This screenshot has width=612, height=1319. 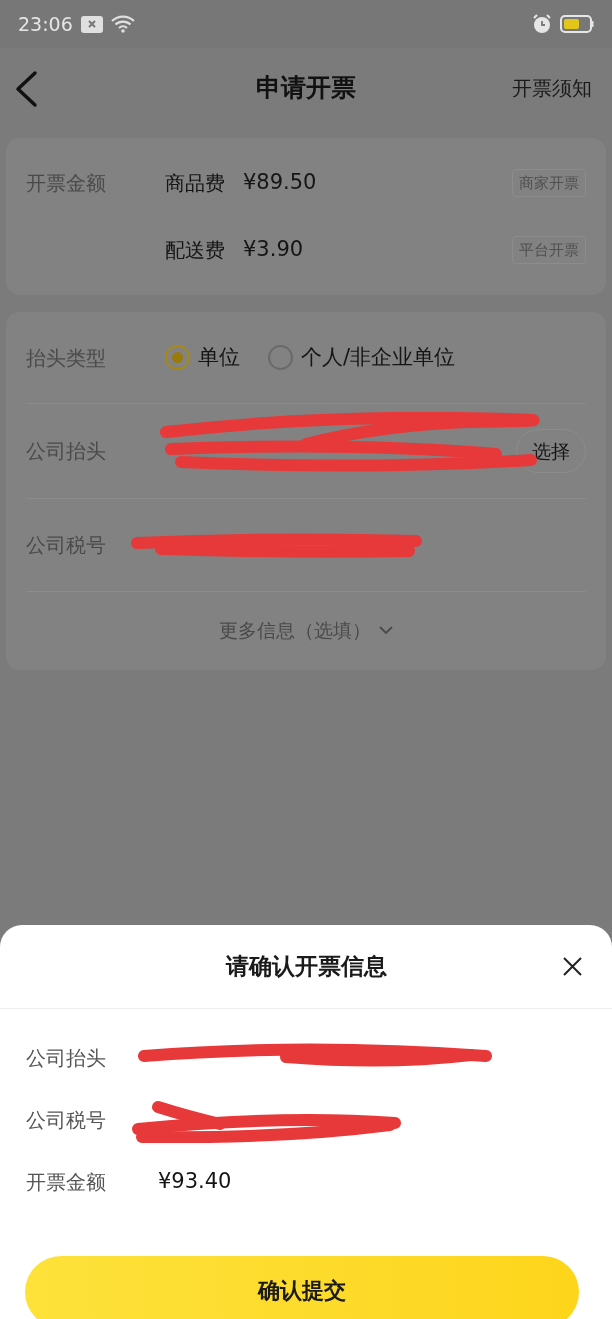 What do you see at coordinates (45, 24) in the screenshot?
I see `status-time: 23:06` at bounding box center [45, 24].